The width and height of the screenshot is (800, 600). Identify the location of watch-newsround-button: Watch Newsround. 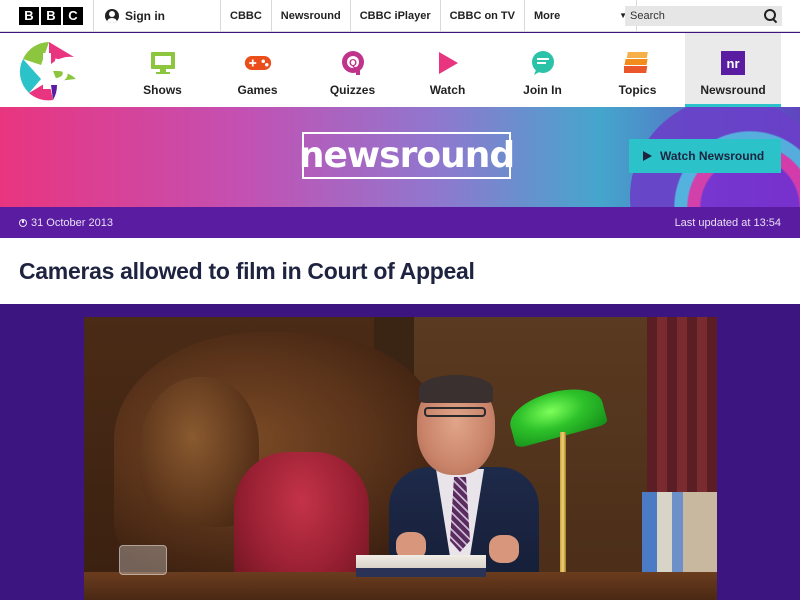
(705, 156).